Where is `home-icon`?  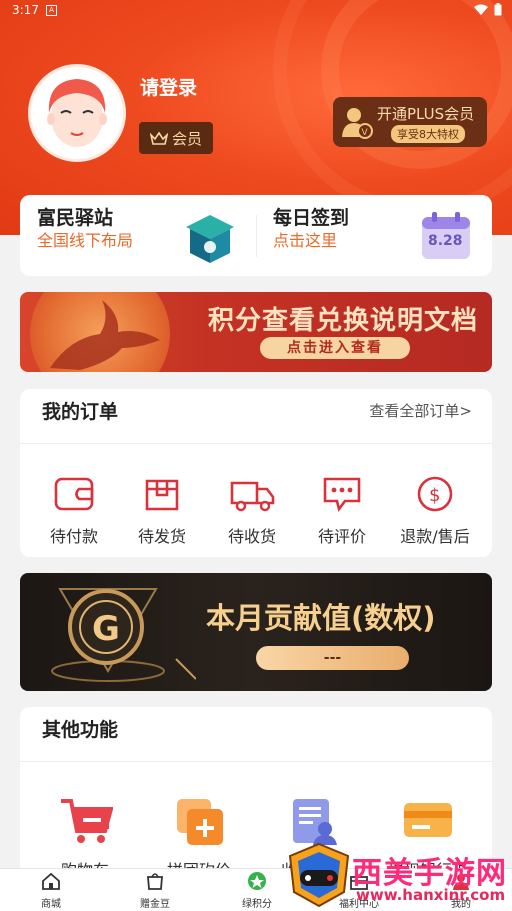
home-icon is located at coordinates (51, 881).